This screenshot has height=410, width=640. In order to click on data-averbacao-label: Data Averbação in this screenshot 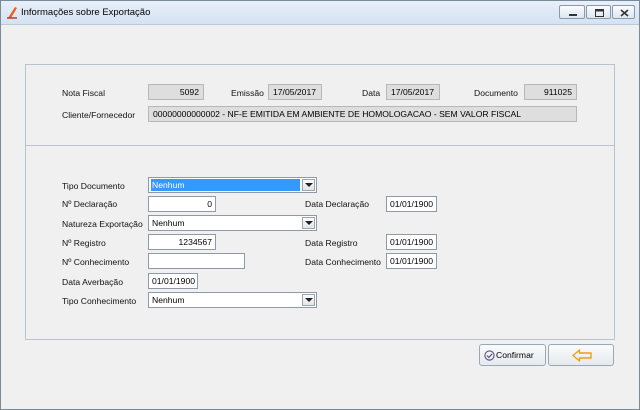, I will do `click(92, 282)`.